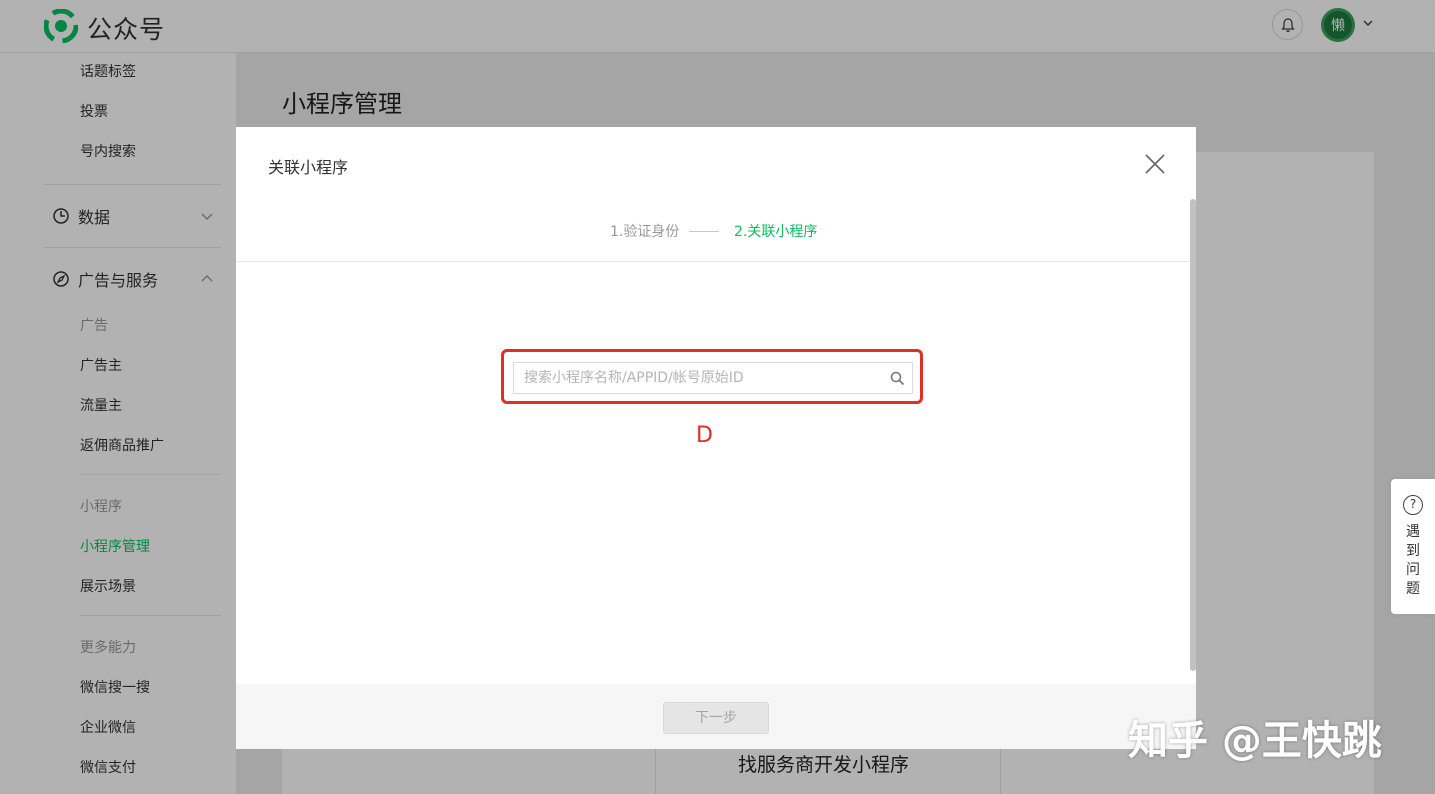  I want to click on step-verify-identity: 1.验证身份, so click(645, 232).